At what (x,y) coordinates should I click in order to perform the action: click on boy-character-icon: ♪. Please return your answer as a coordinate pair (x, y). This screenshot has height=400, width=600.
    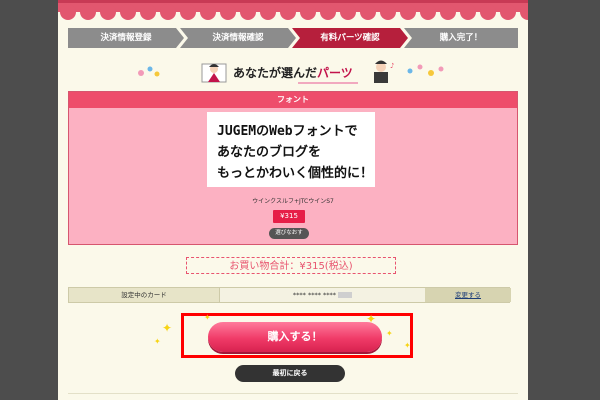
    Looking at the image, I should click on (384, 71).